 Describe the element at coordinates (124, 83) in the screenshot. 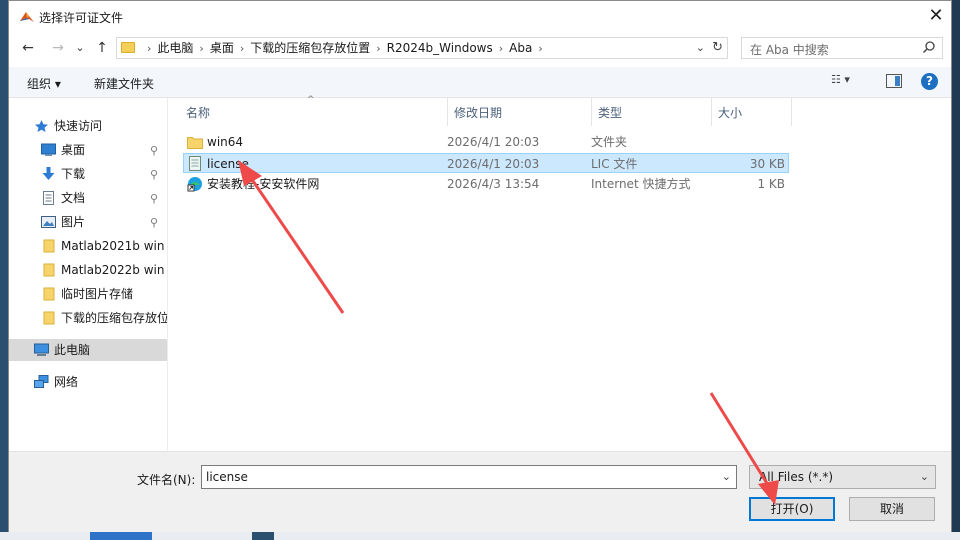

I see `new-folder-button: 新建文件夹` at that location.